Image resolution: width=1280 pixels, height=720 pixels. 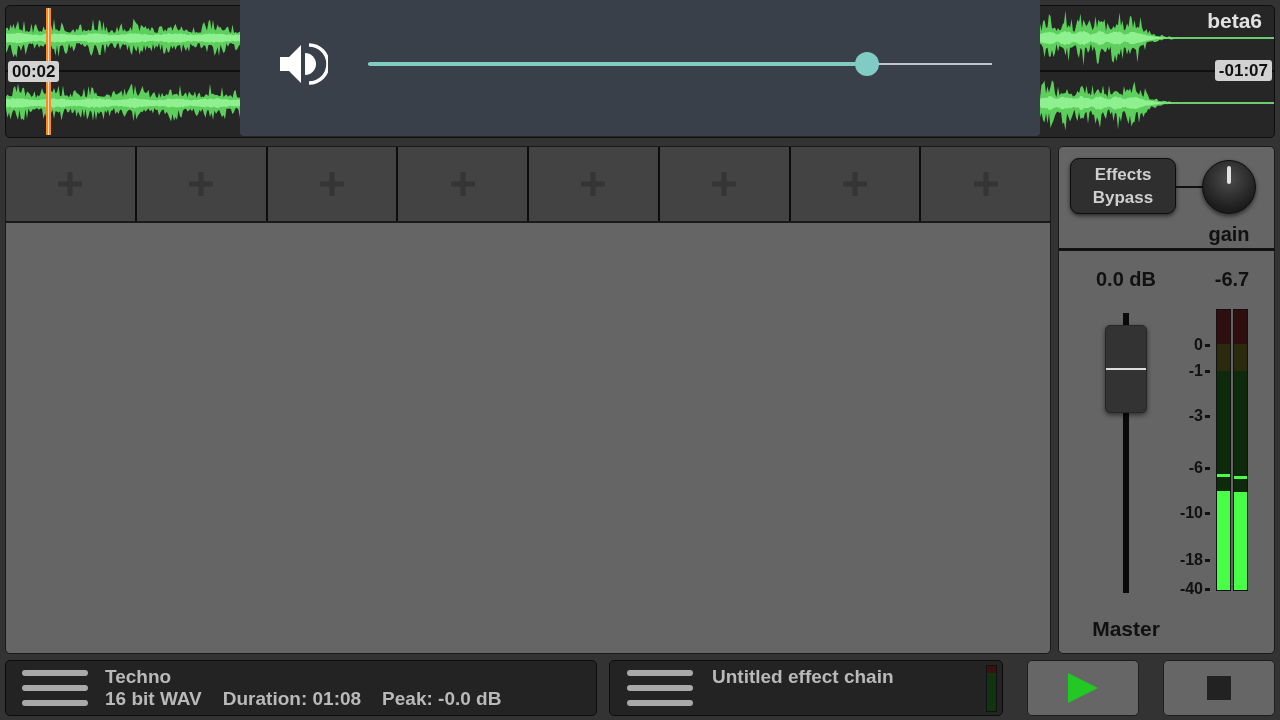 What do you see at coordinates (867, 64) in the screenshot?
I see `volume-slider-thumb` at bounding box center [867, 64].